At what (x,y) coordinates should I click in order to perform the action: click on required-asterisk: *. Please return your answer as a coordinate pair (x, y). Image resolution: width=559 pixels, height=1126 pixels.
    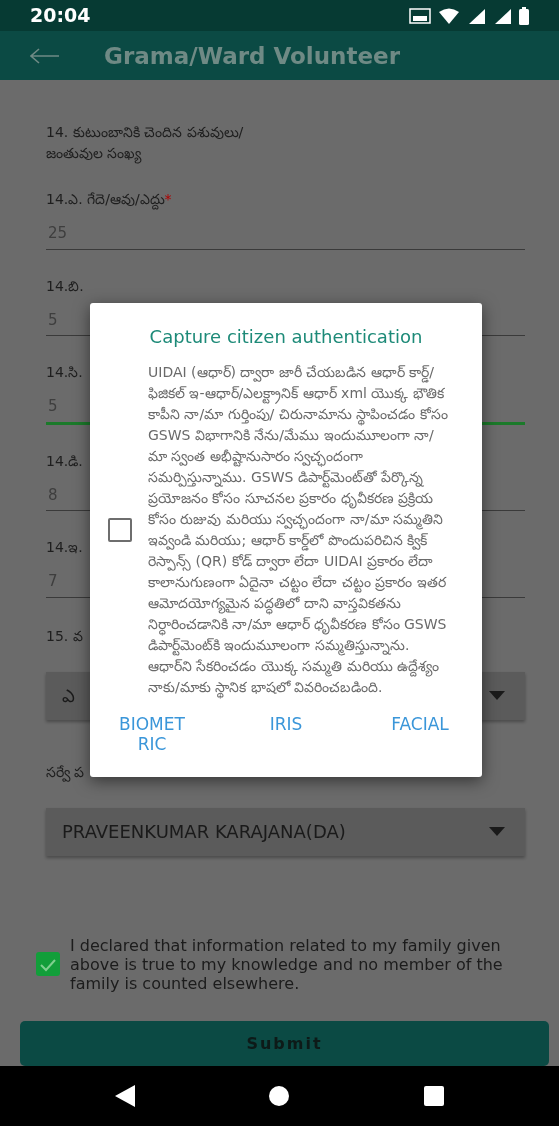
    Looking at the image, I should click on (168, 199).